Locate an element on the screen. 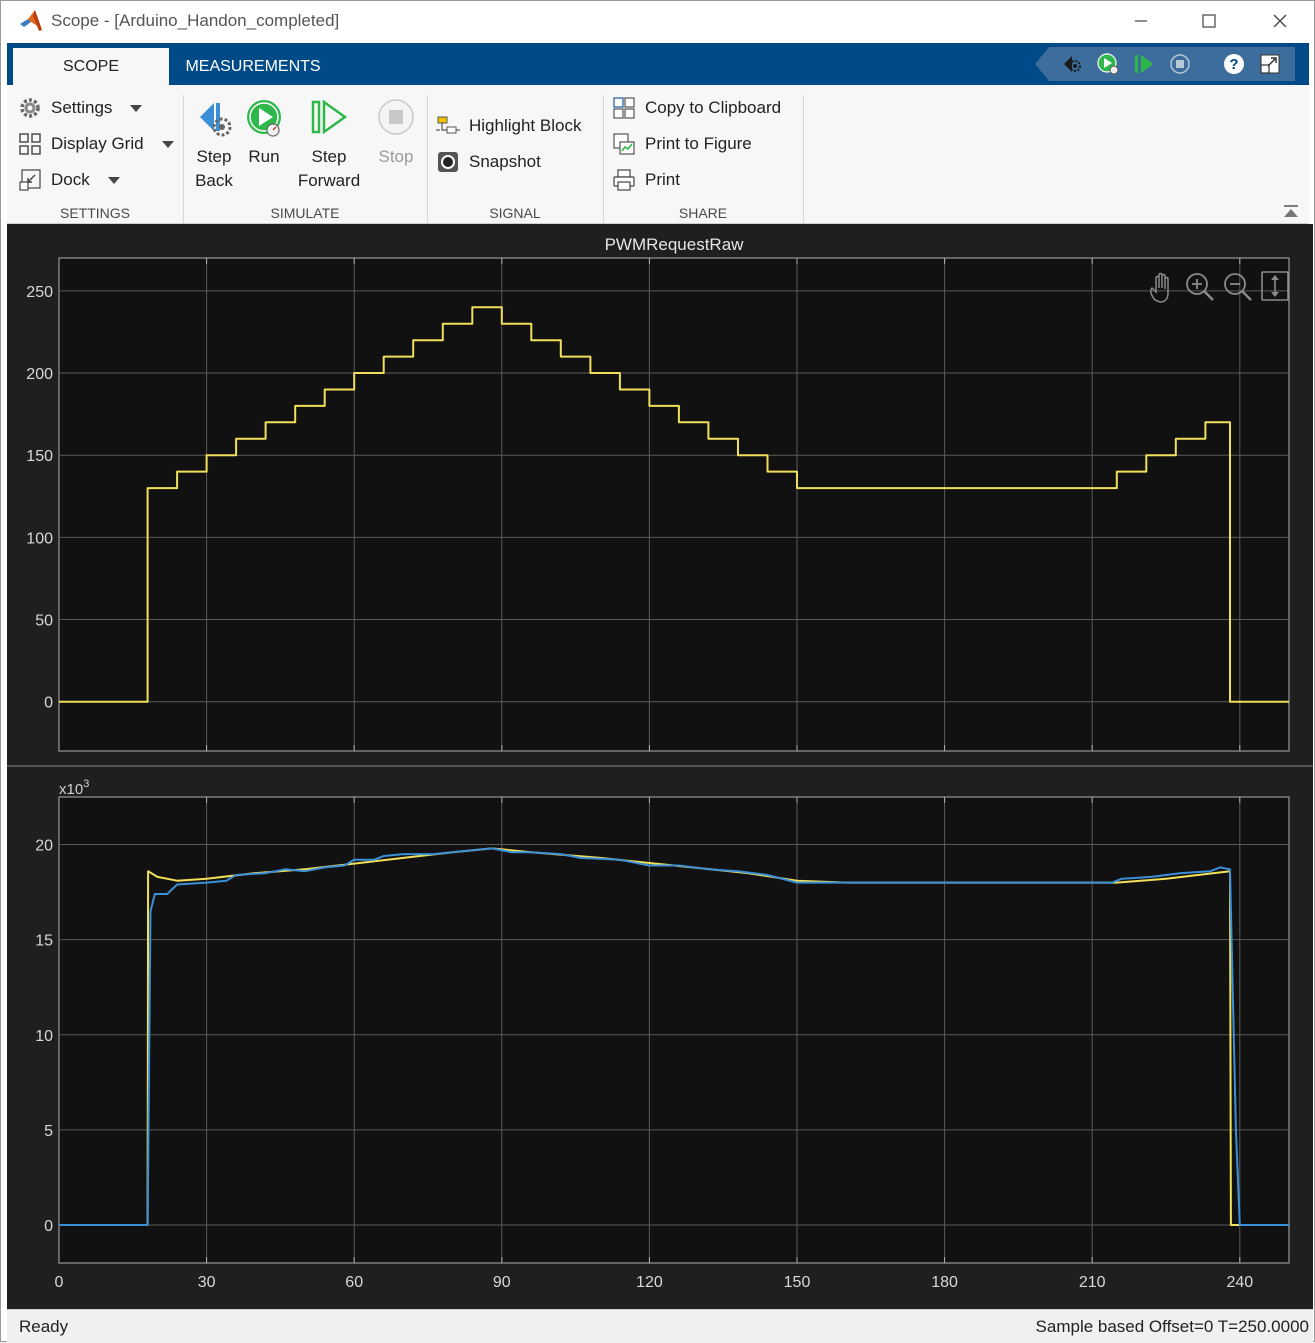 The image size is (1315, 1343). copy-to-clipboard-label: Copy to Clipboard is located at coordinates (713, 107).